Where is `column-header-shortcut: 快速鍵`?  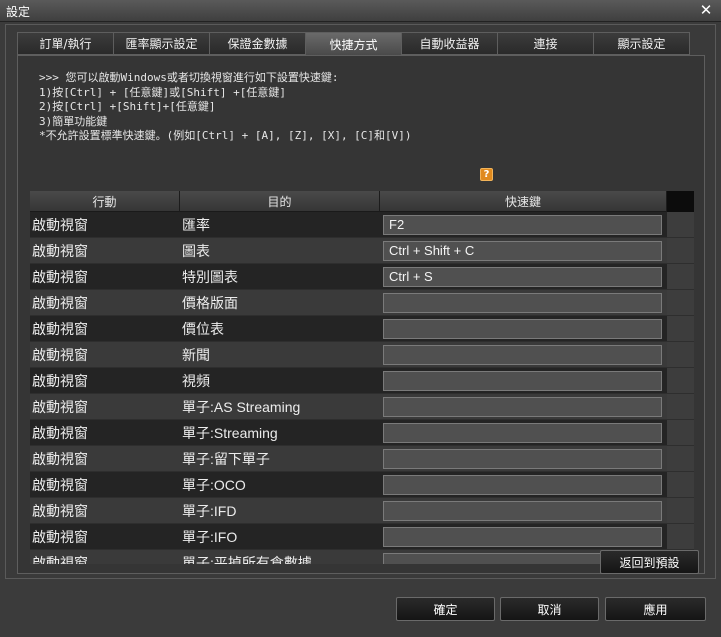
column-header-shortcut: 快速鍵 is located at coordinates (523, 201).